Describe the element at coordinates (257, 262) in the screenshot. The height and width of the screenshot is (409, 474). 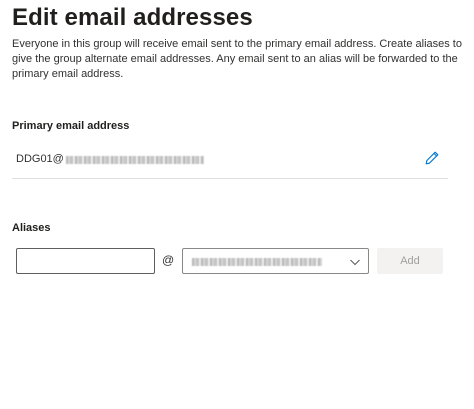
I see `redacted-domain-selection` at that location.